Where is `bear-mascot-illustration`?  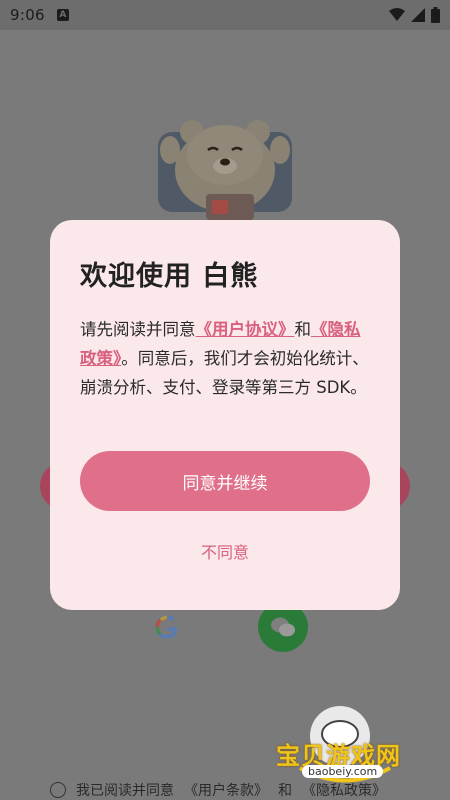
bear-mascot-illustration is located at coordinates (225, 170).